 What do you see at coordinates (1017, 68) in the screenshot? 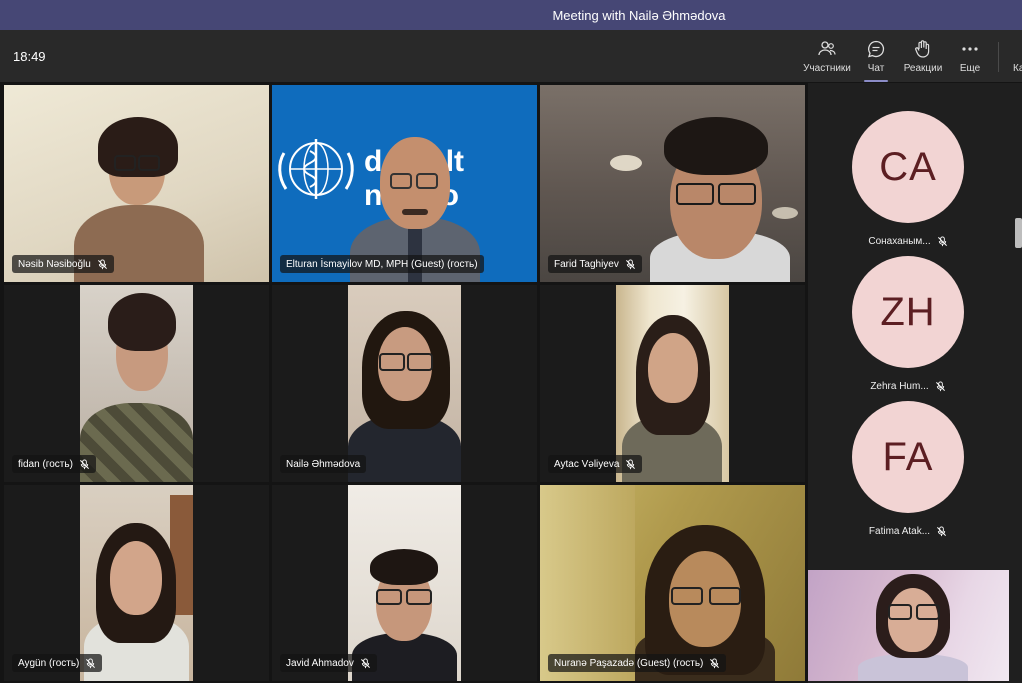
I see `camera-label-truncated: Ка` at bounding box center [1017, 68].